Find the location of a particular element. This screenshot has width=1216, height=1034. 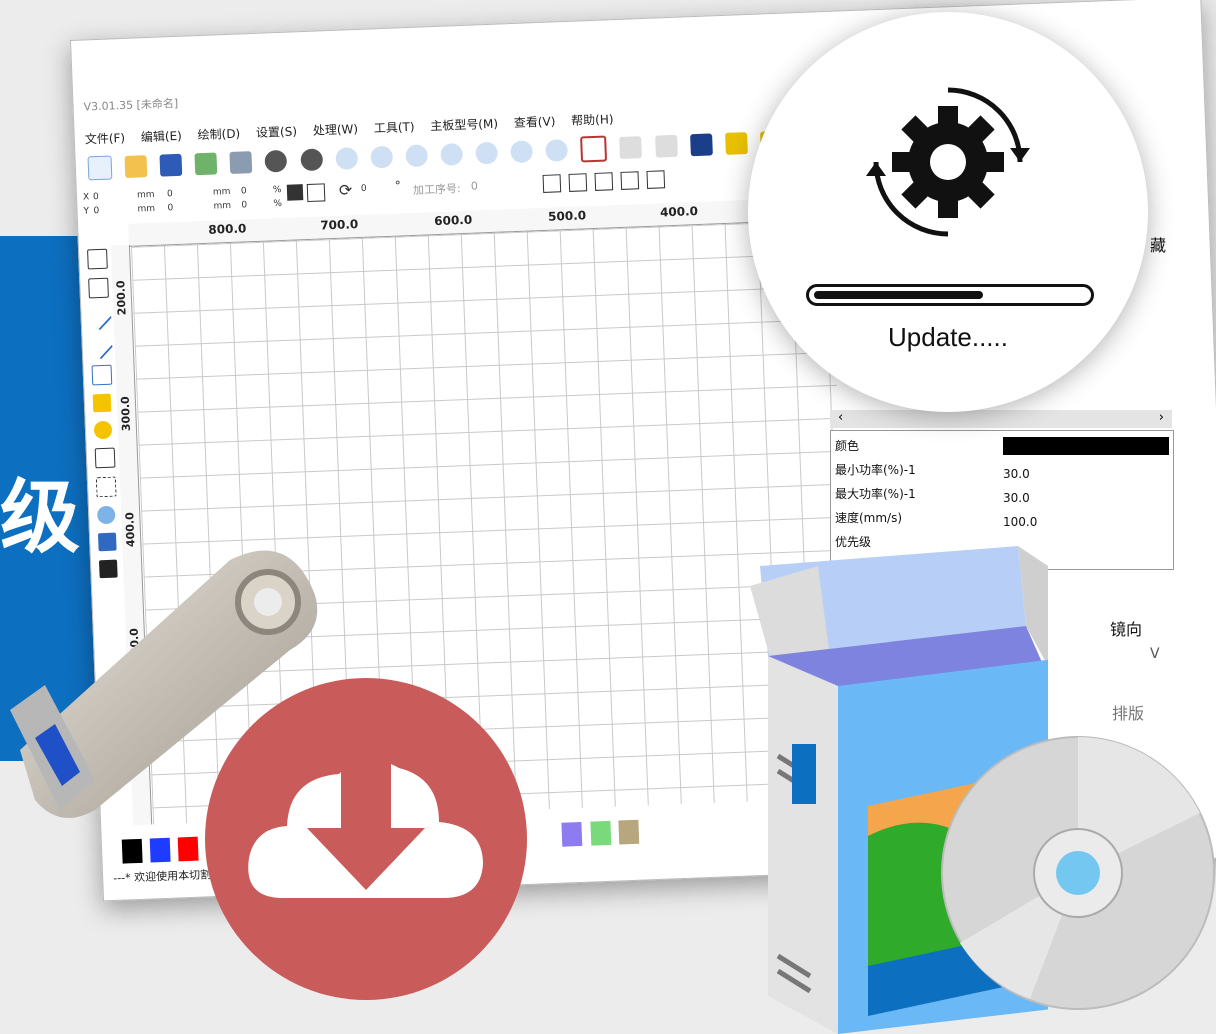

zoom-out-icon is located at coordinates (416, 156).